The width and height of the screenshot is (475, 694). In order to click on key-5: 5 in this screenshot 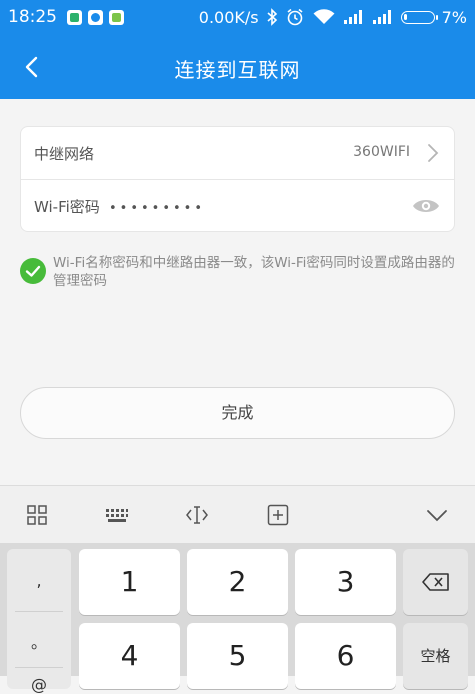, I will do `click(237, 656)`.